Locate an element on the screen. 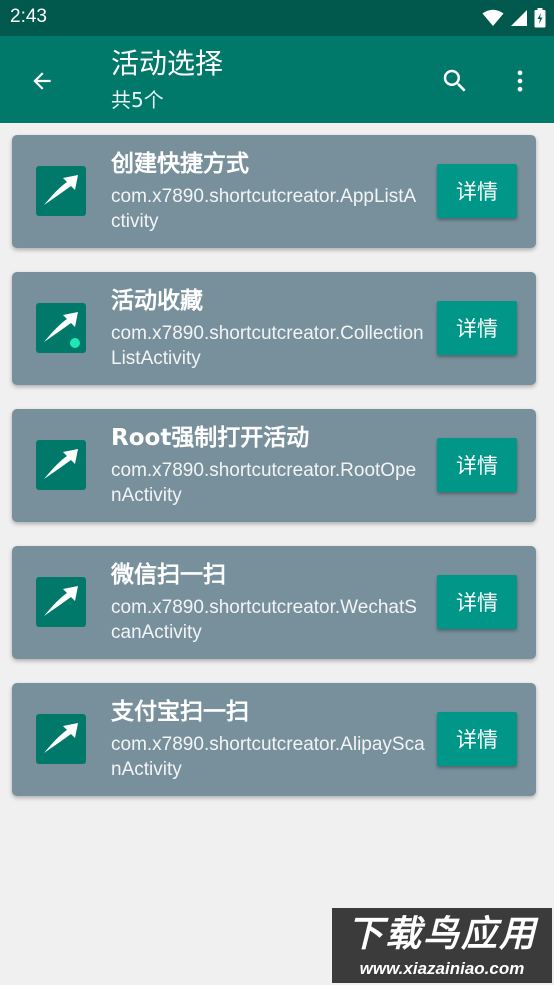  arrow-back-icon is located at coordinates (42, 81).